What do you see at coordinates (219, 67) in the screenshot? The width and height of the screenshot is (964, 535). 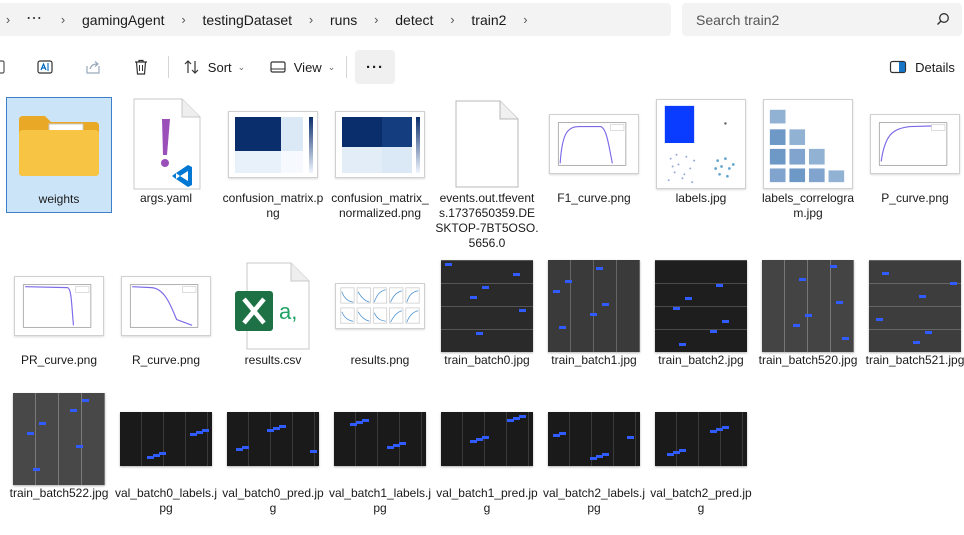 I see `sort-label: Sort` at bounding box center [219, 67].